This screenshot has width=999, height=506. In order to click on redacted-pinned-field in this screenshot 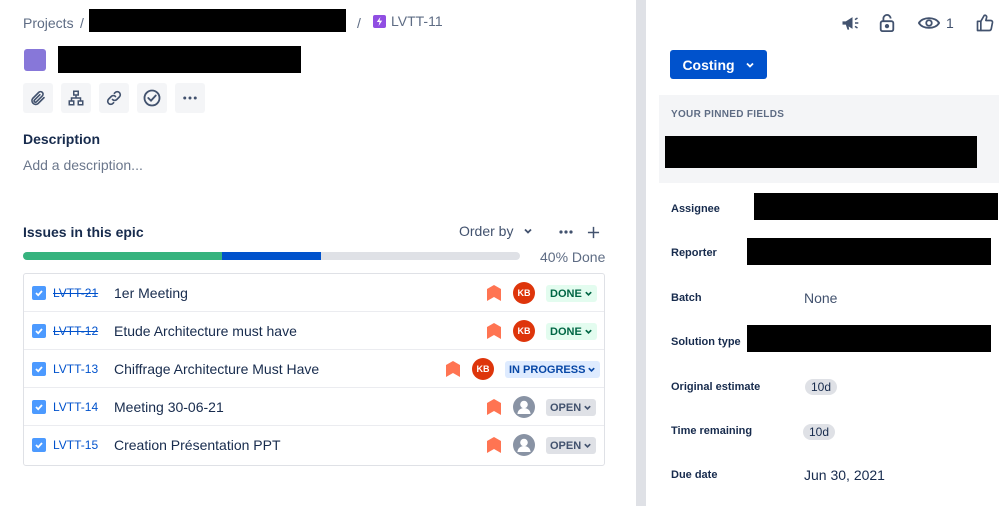, I will do `click(821, 152)`.